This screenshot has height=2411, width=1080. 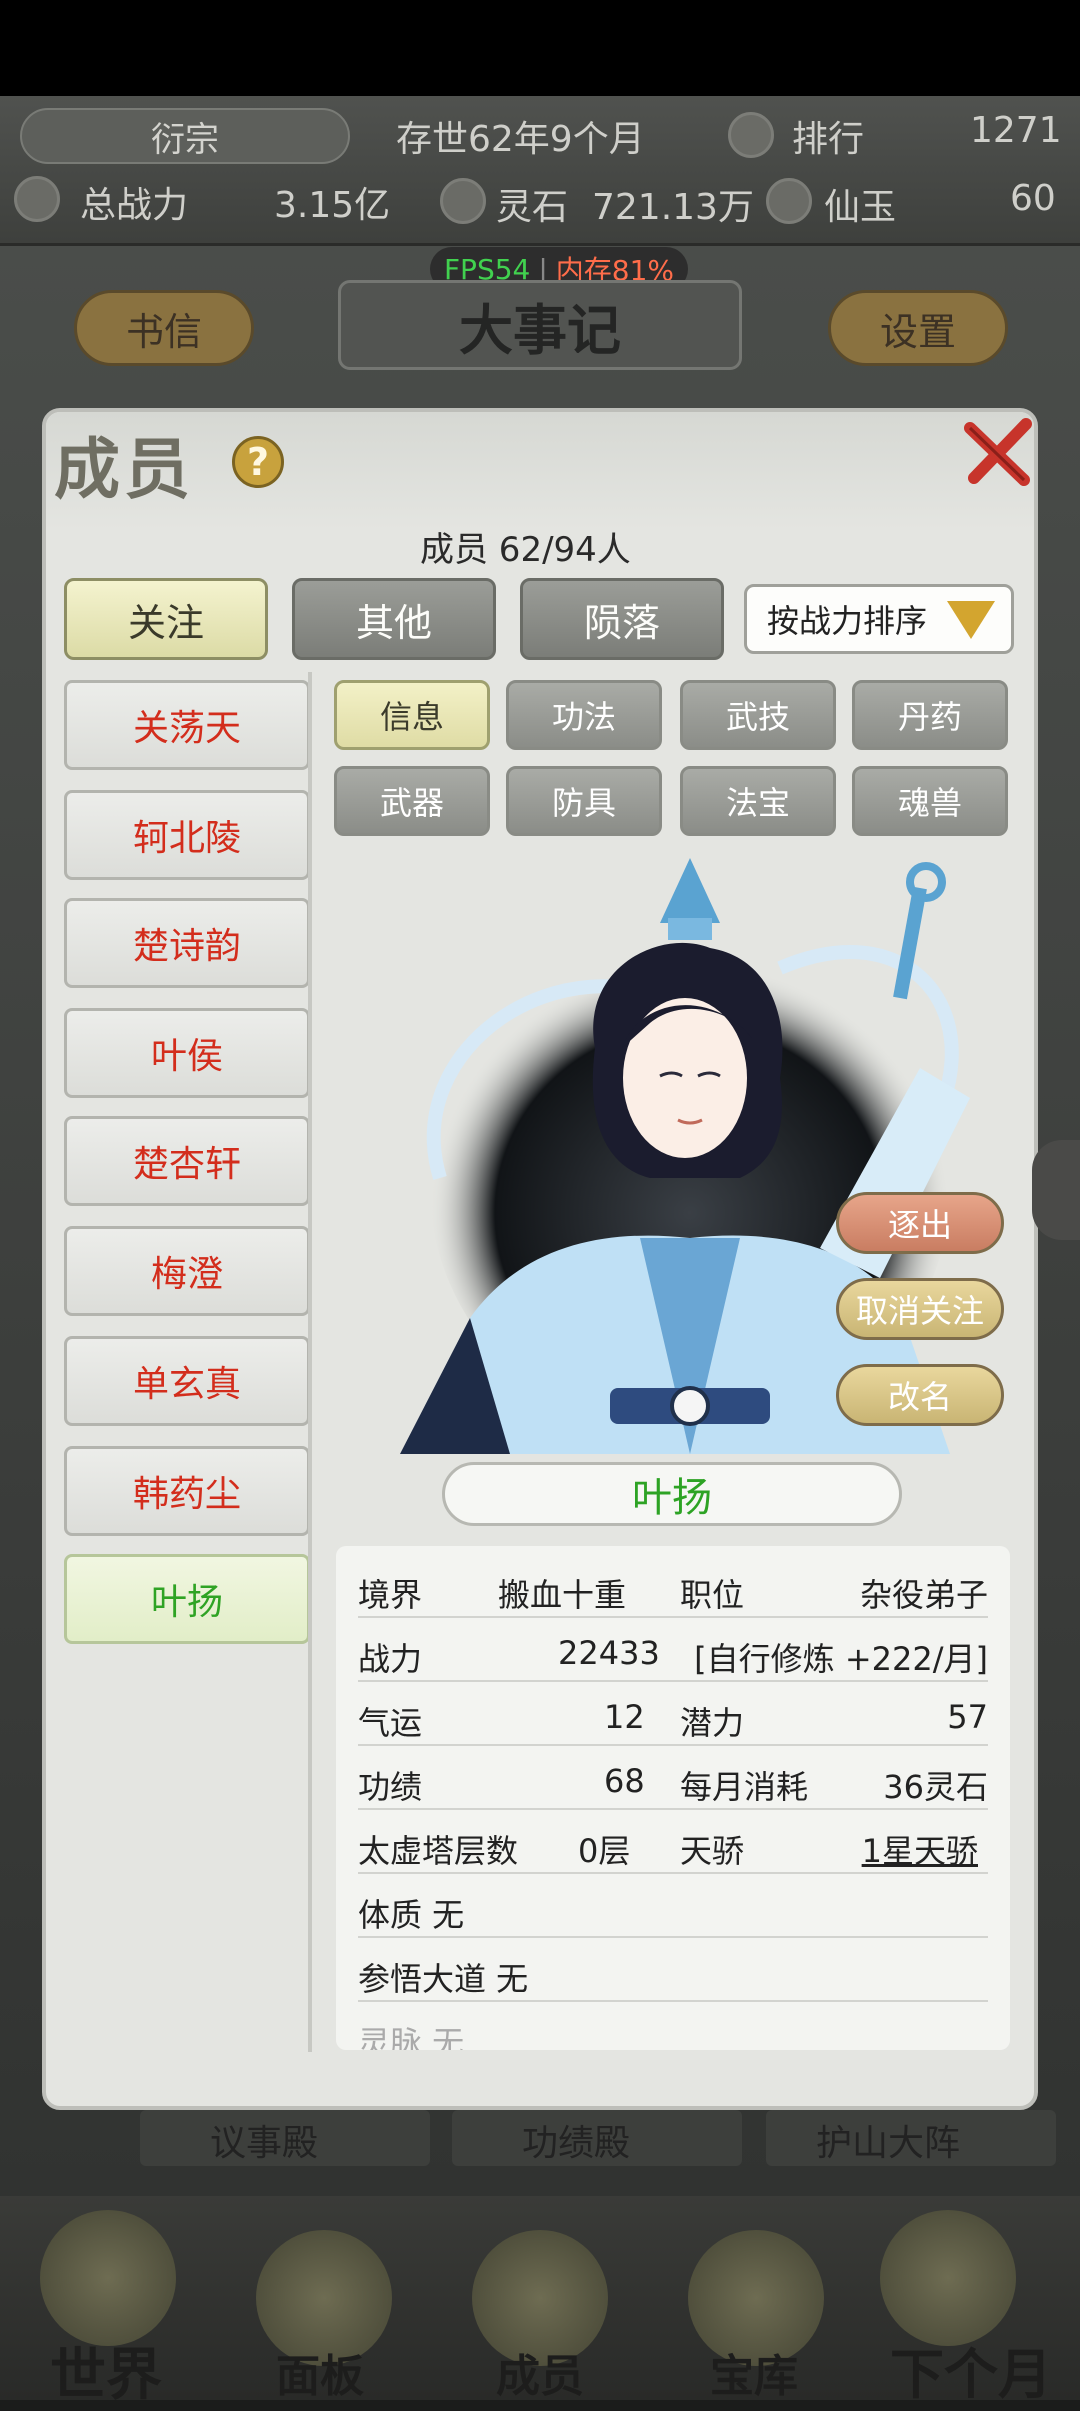 What do you see at coordinates (332, 205) in the screenshot?
I see `total-power-value: 3.15亿` at bounding box center [332, 205].